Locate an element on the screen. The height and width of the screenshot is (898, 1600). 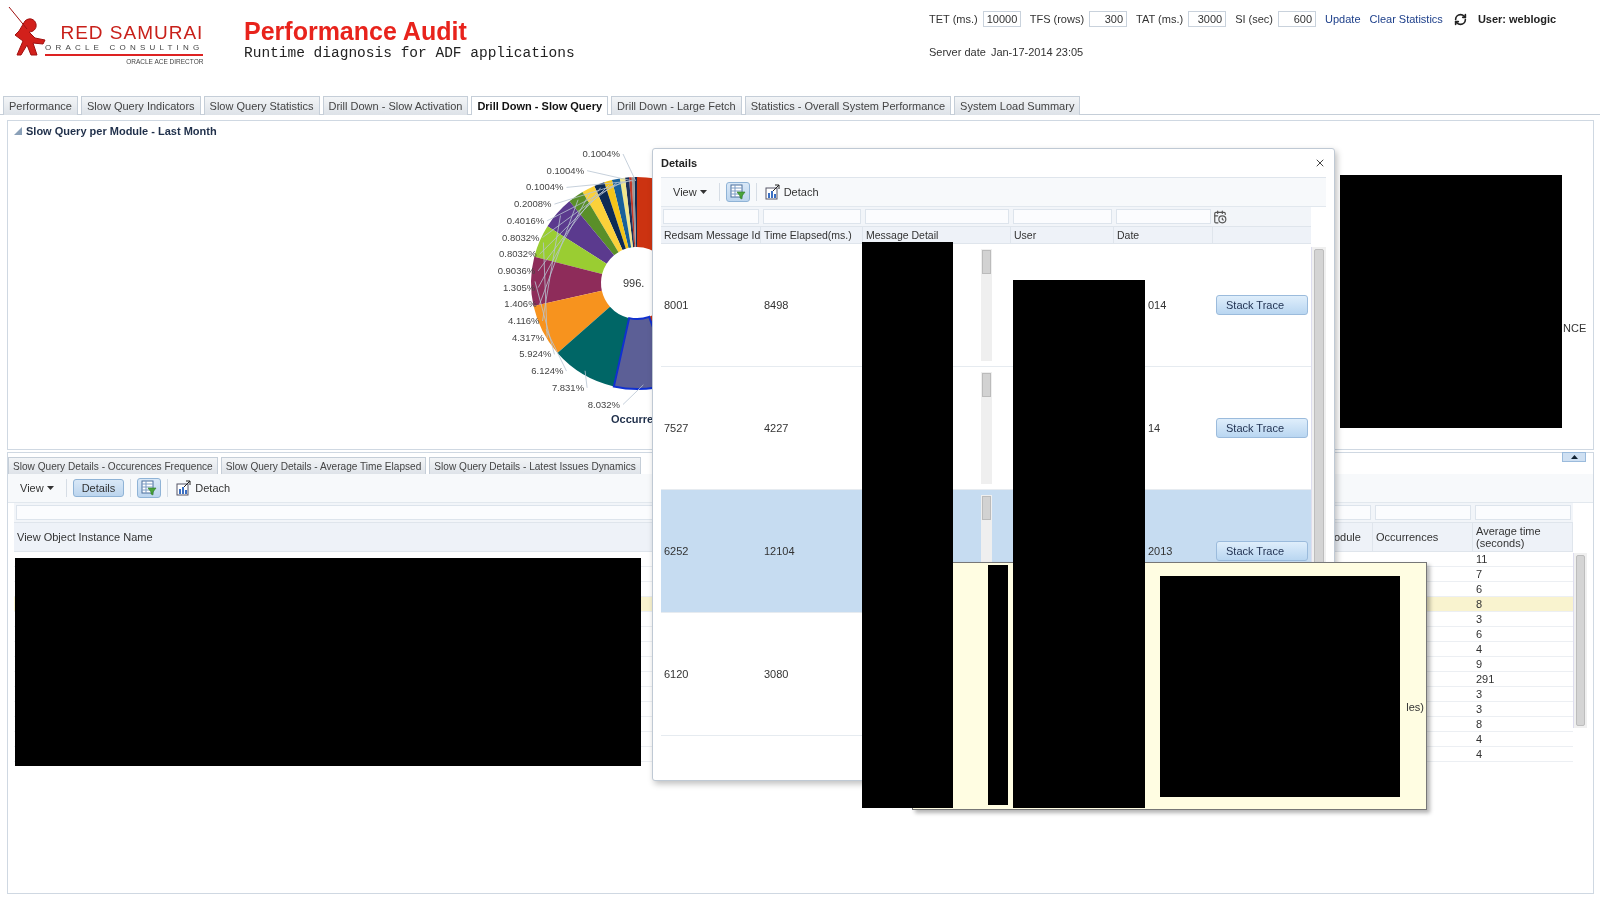
table-cell: 2013 is located at coordinates (1160, 551).